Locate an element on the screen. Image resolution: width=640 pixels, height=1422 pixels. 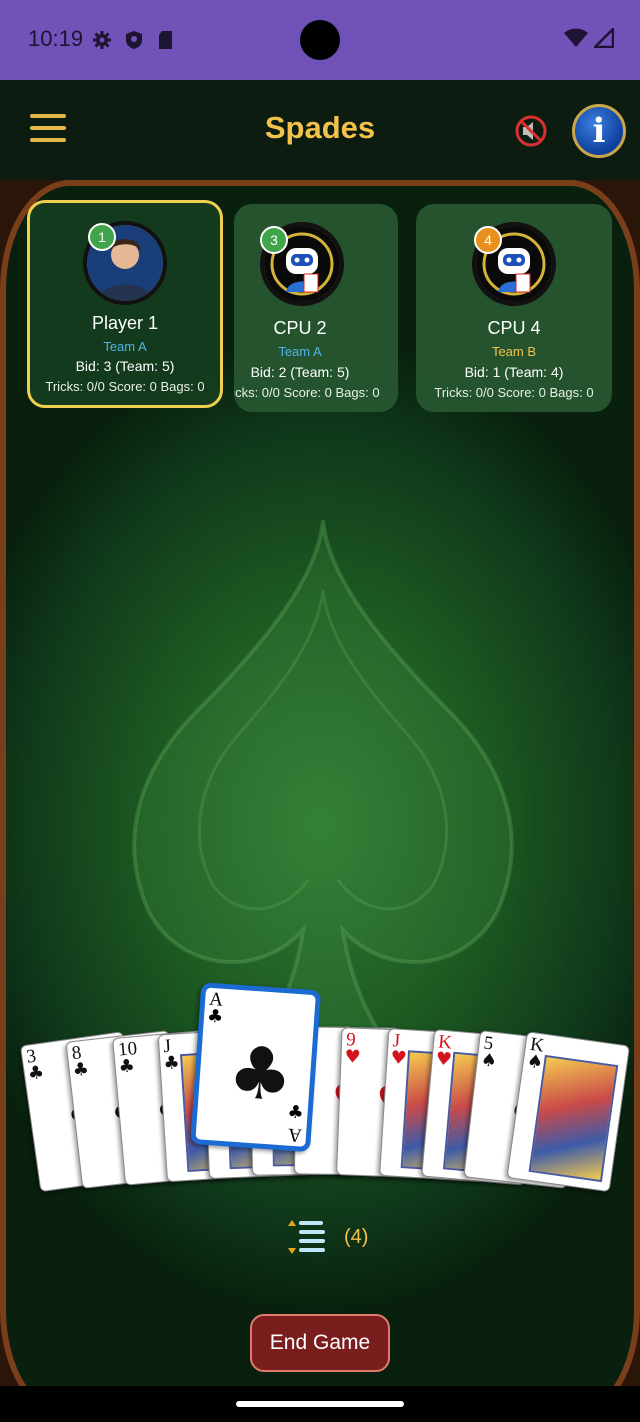
navigation-bar is located at coordinates (320, 1404).